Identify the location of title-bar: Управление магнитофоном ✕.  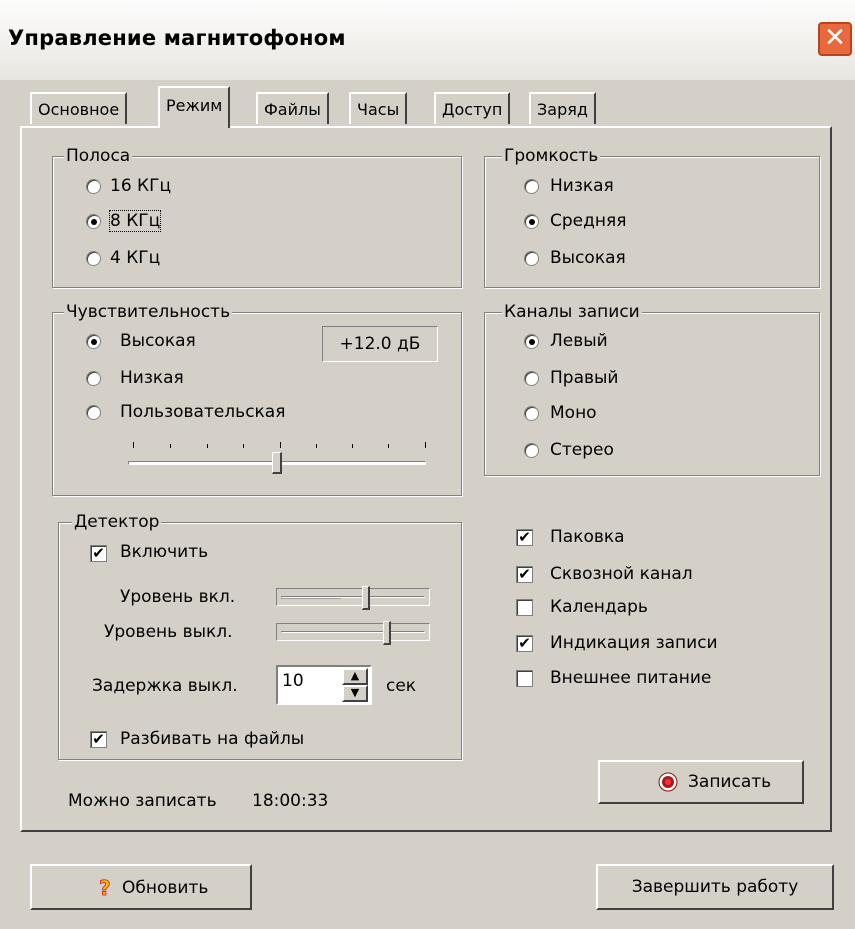
(427, 40).